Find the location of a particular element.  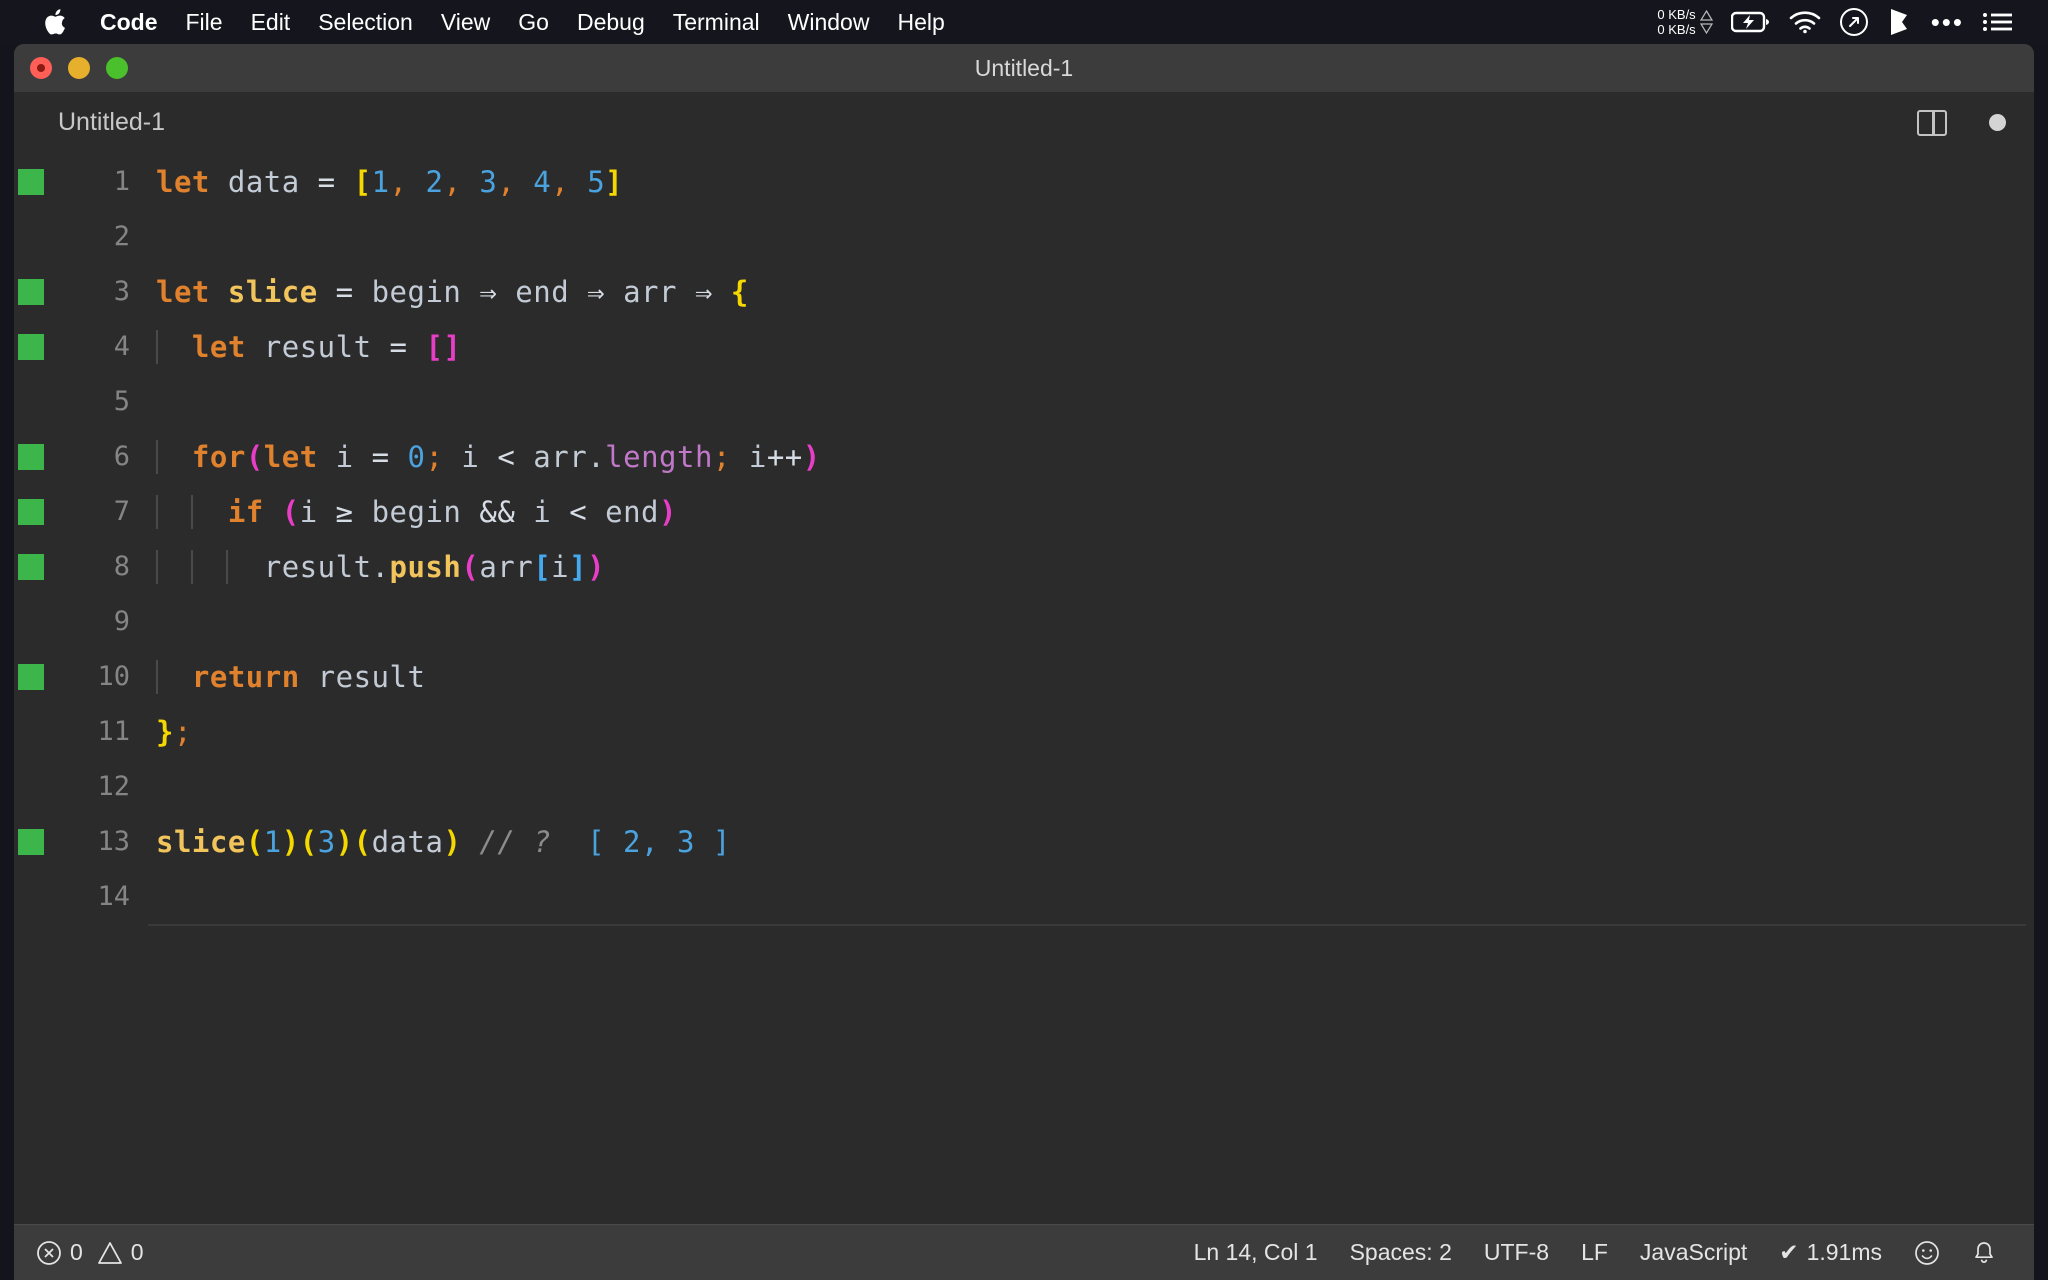

code-line: 1 let data = [1, 2, 3, 4, 5] is located at coordinates (1024, 181).